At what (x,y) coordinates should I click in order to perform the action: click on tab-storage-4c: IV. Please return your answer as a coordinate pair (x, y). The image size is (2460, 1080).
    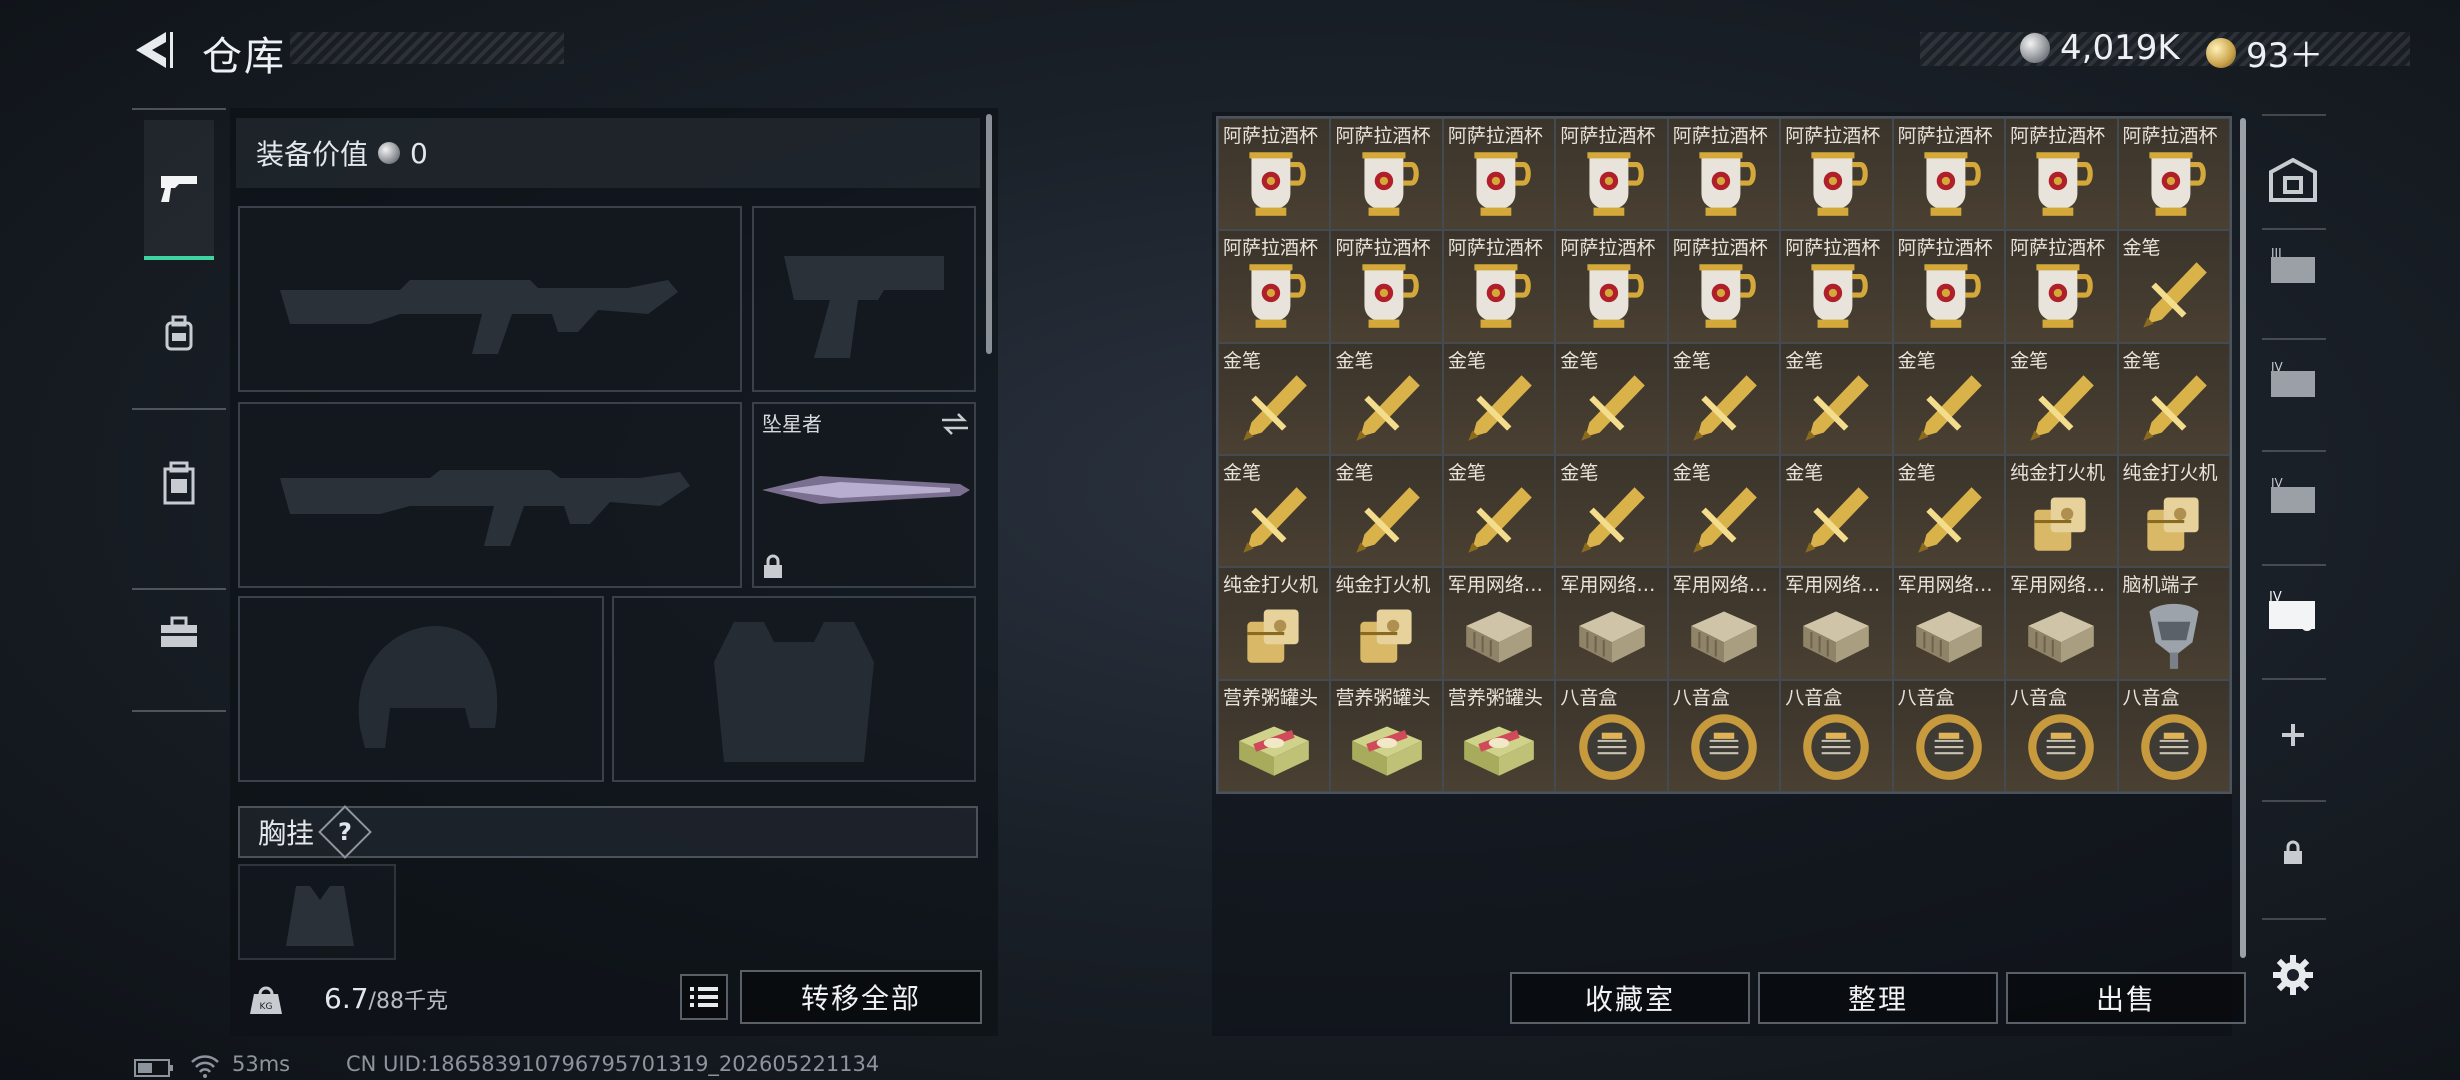
    Looking at the image, I should click on (2293, 613).